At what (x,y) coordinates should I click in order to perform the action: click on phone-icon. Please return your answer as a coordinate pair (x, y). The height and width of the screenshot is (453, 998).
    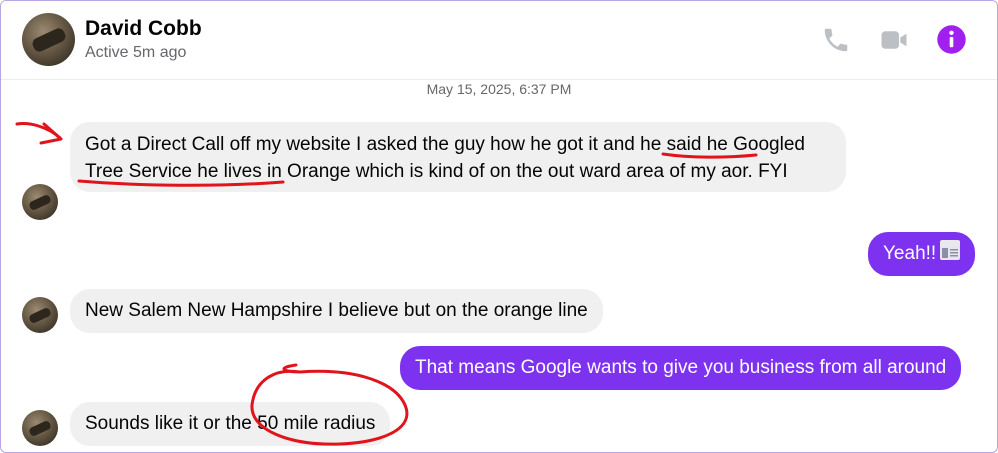
    Looking at the image, I should click on (836, 40).